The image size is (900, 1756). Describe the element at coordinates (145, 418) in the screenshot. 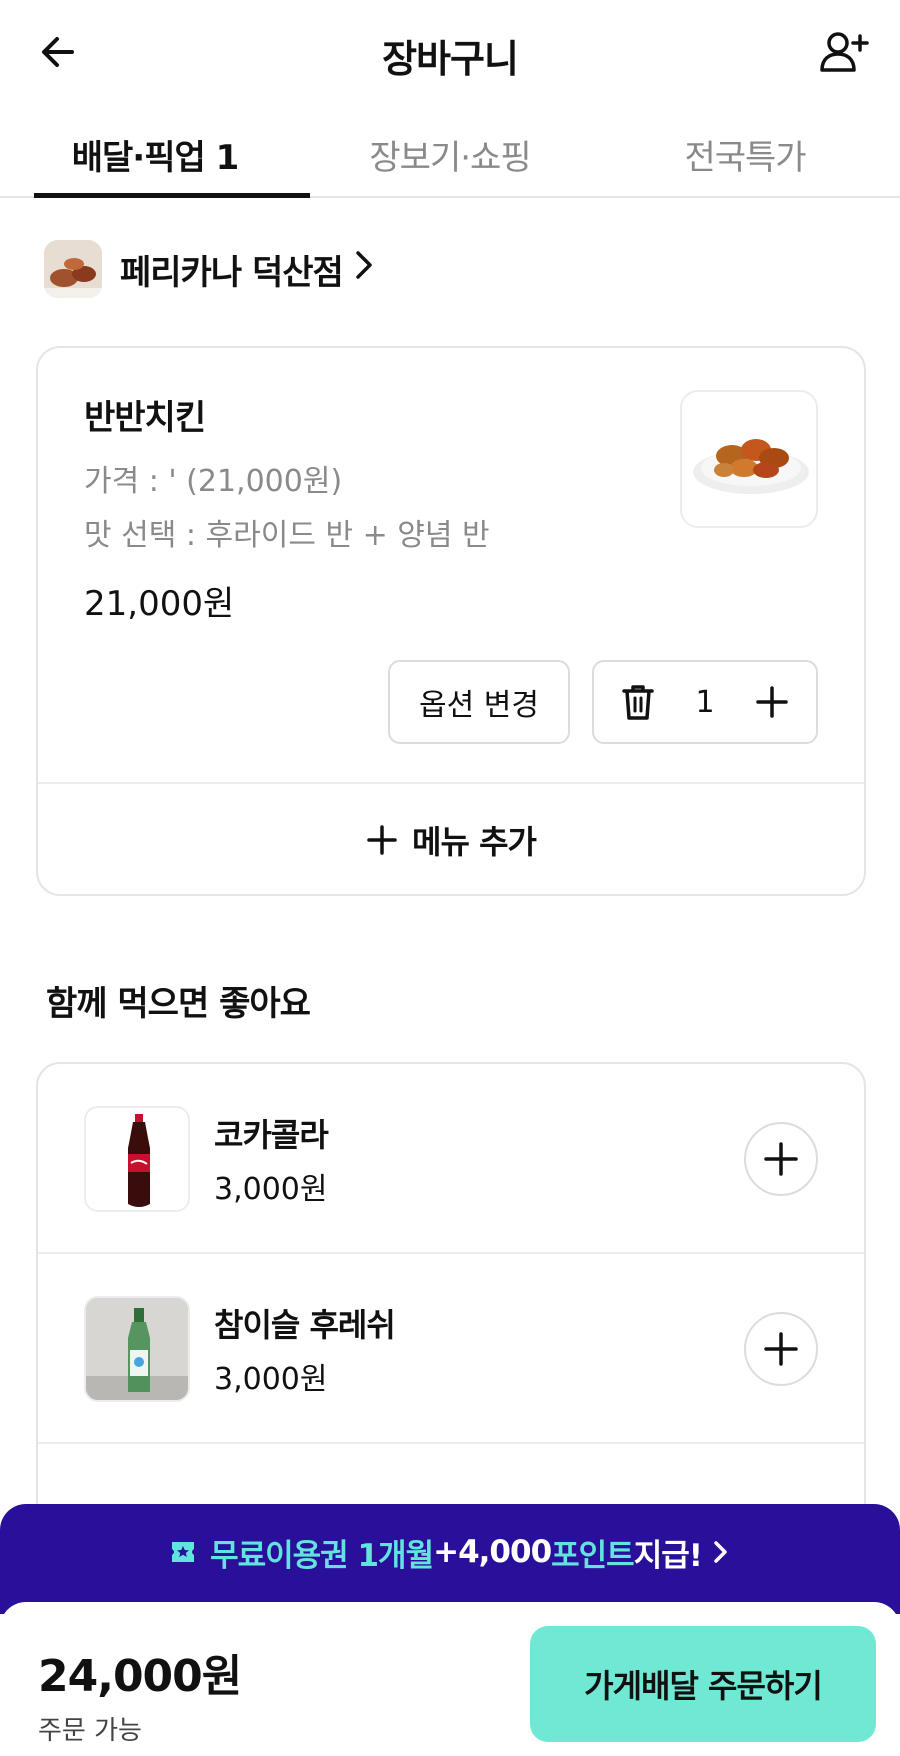

I see `item-name: 반반치킨` at that location.